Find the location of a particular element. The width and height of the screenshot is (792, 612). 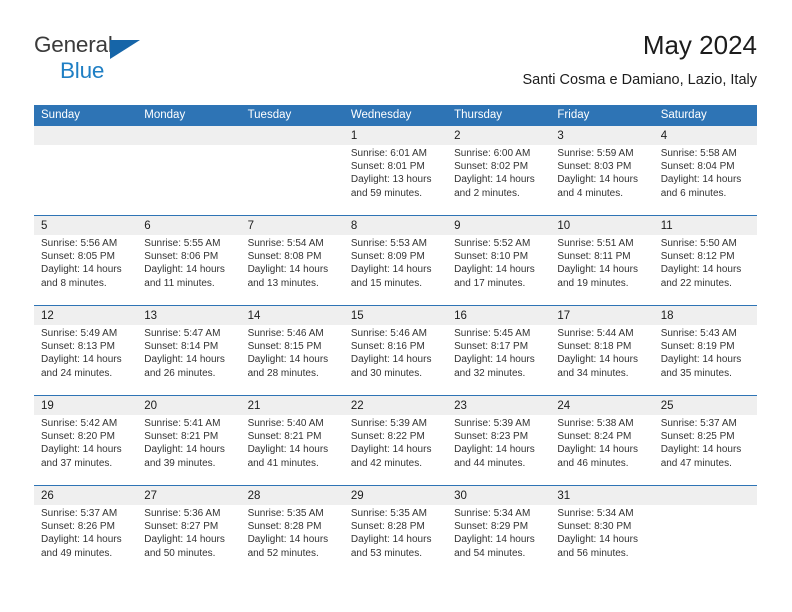

day-number-1: 1 is located at coordinates (395, 135).